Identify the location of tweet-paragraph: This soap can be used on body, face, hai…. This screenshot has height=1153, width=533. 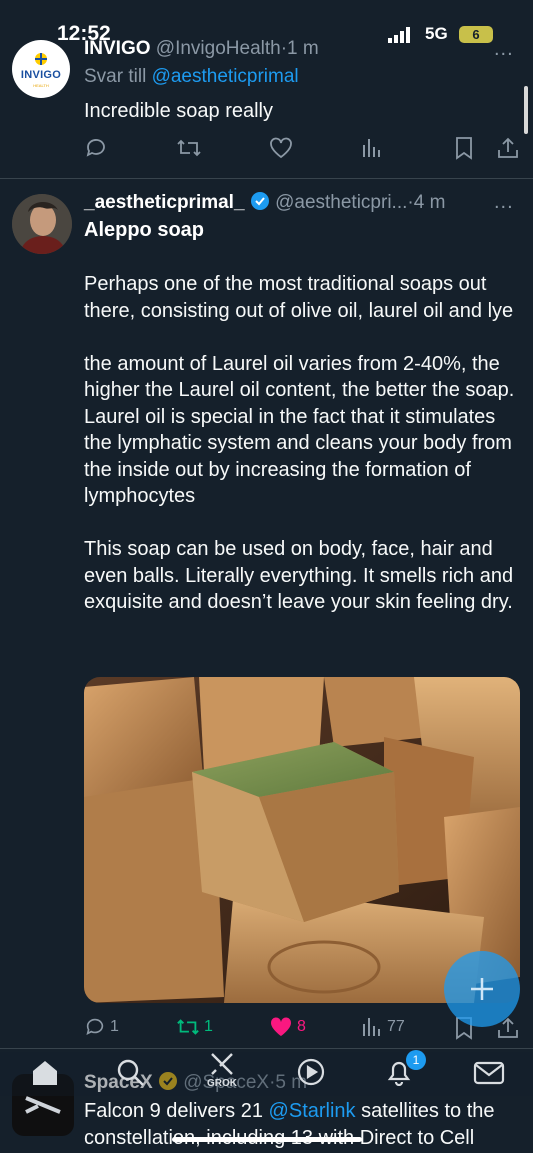
(299, 575).